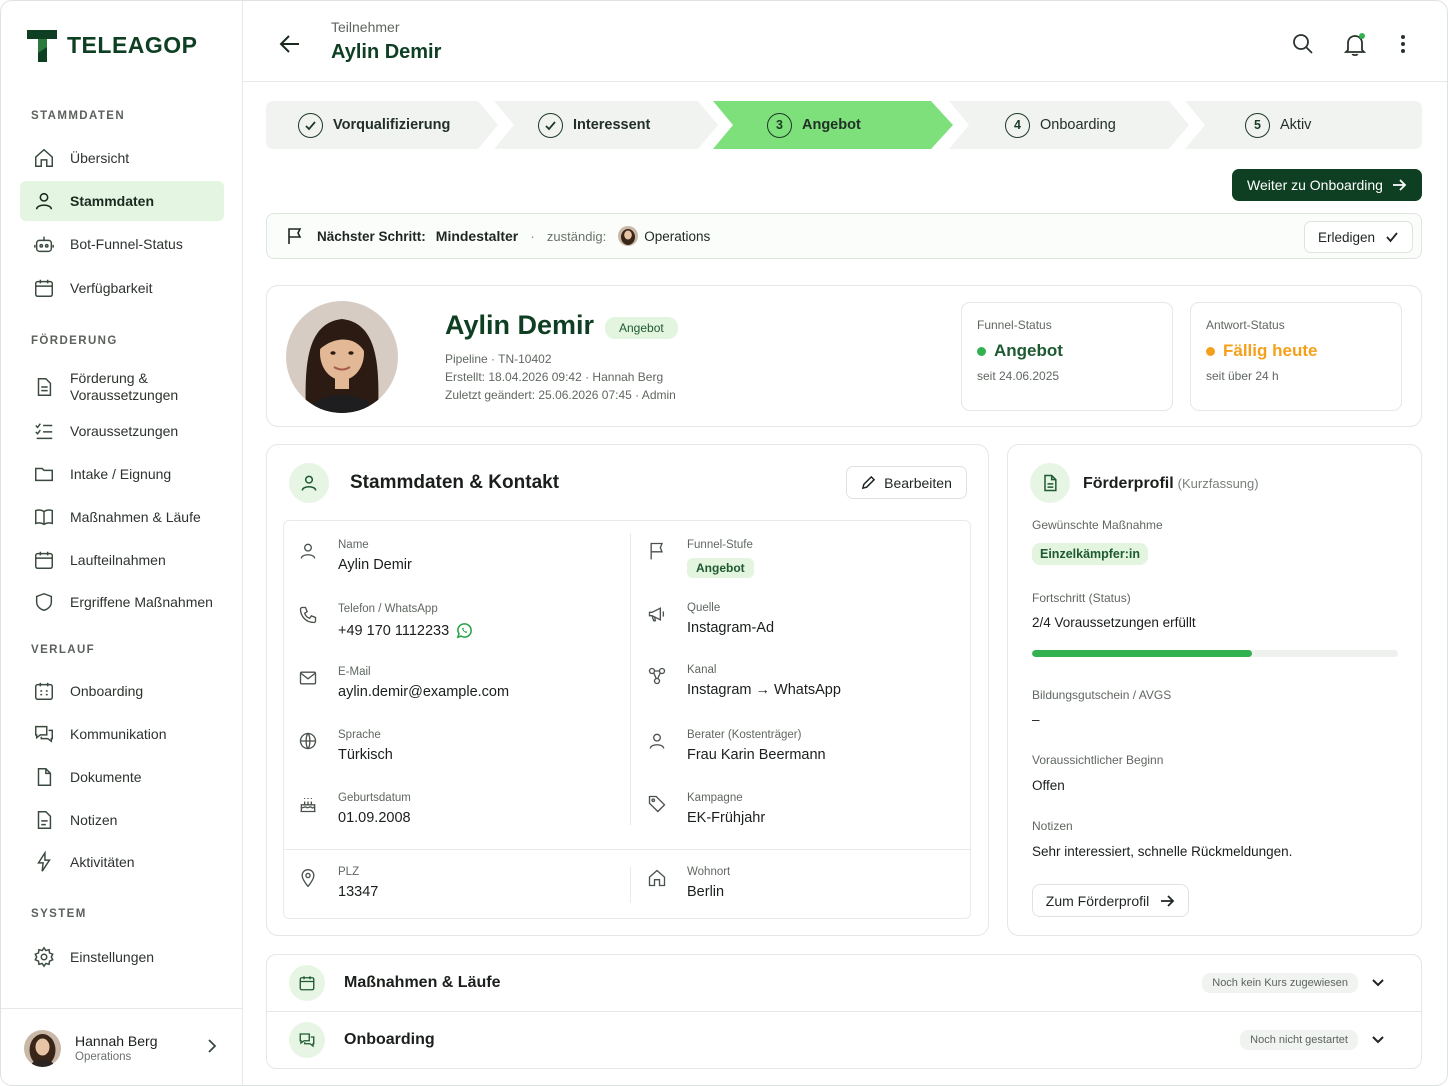 Image resolution: width=1448 pixels, height=1086 pixels. What do you see at coordinates (124, 395) in the screenshot?
I see `label-line-2: Voraussetzungen` at bounding box center [124, 395].